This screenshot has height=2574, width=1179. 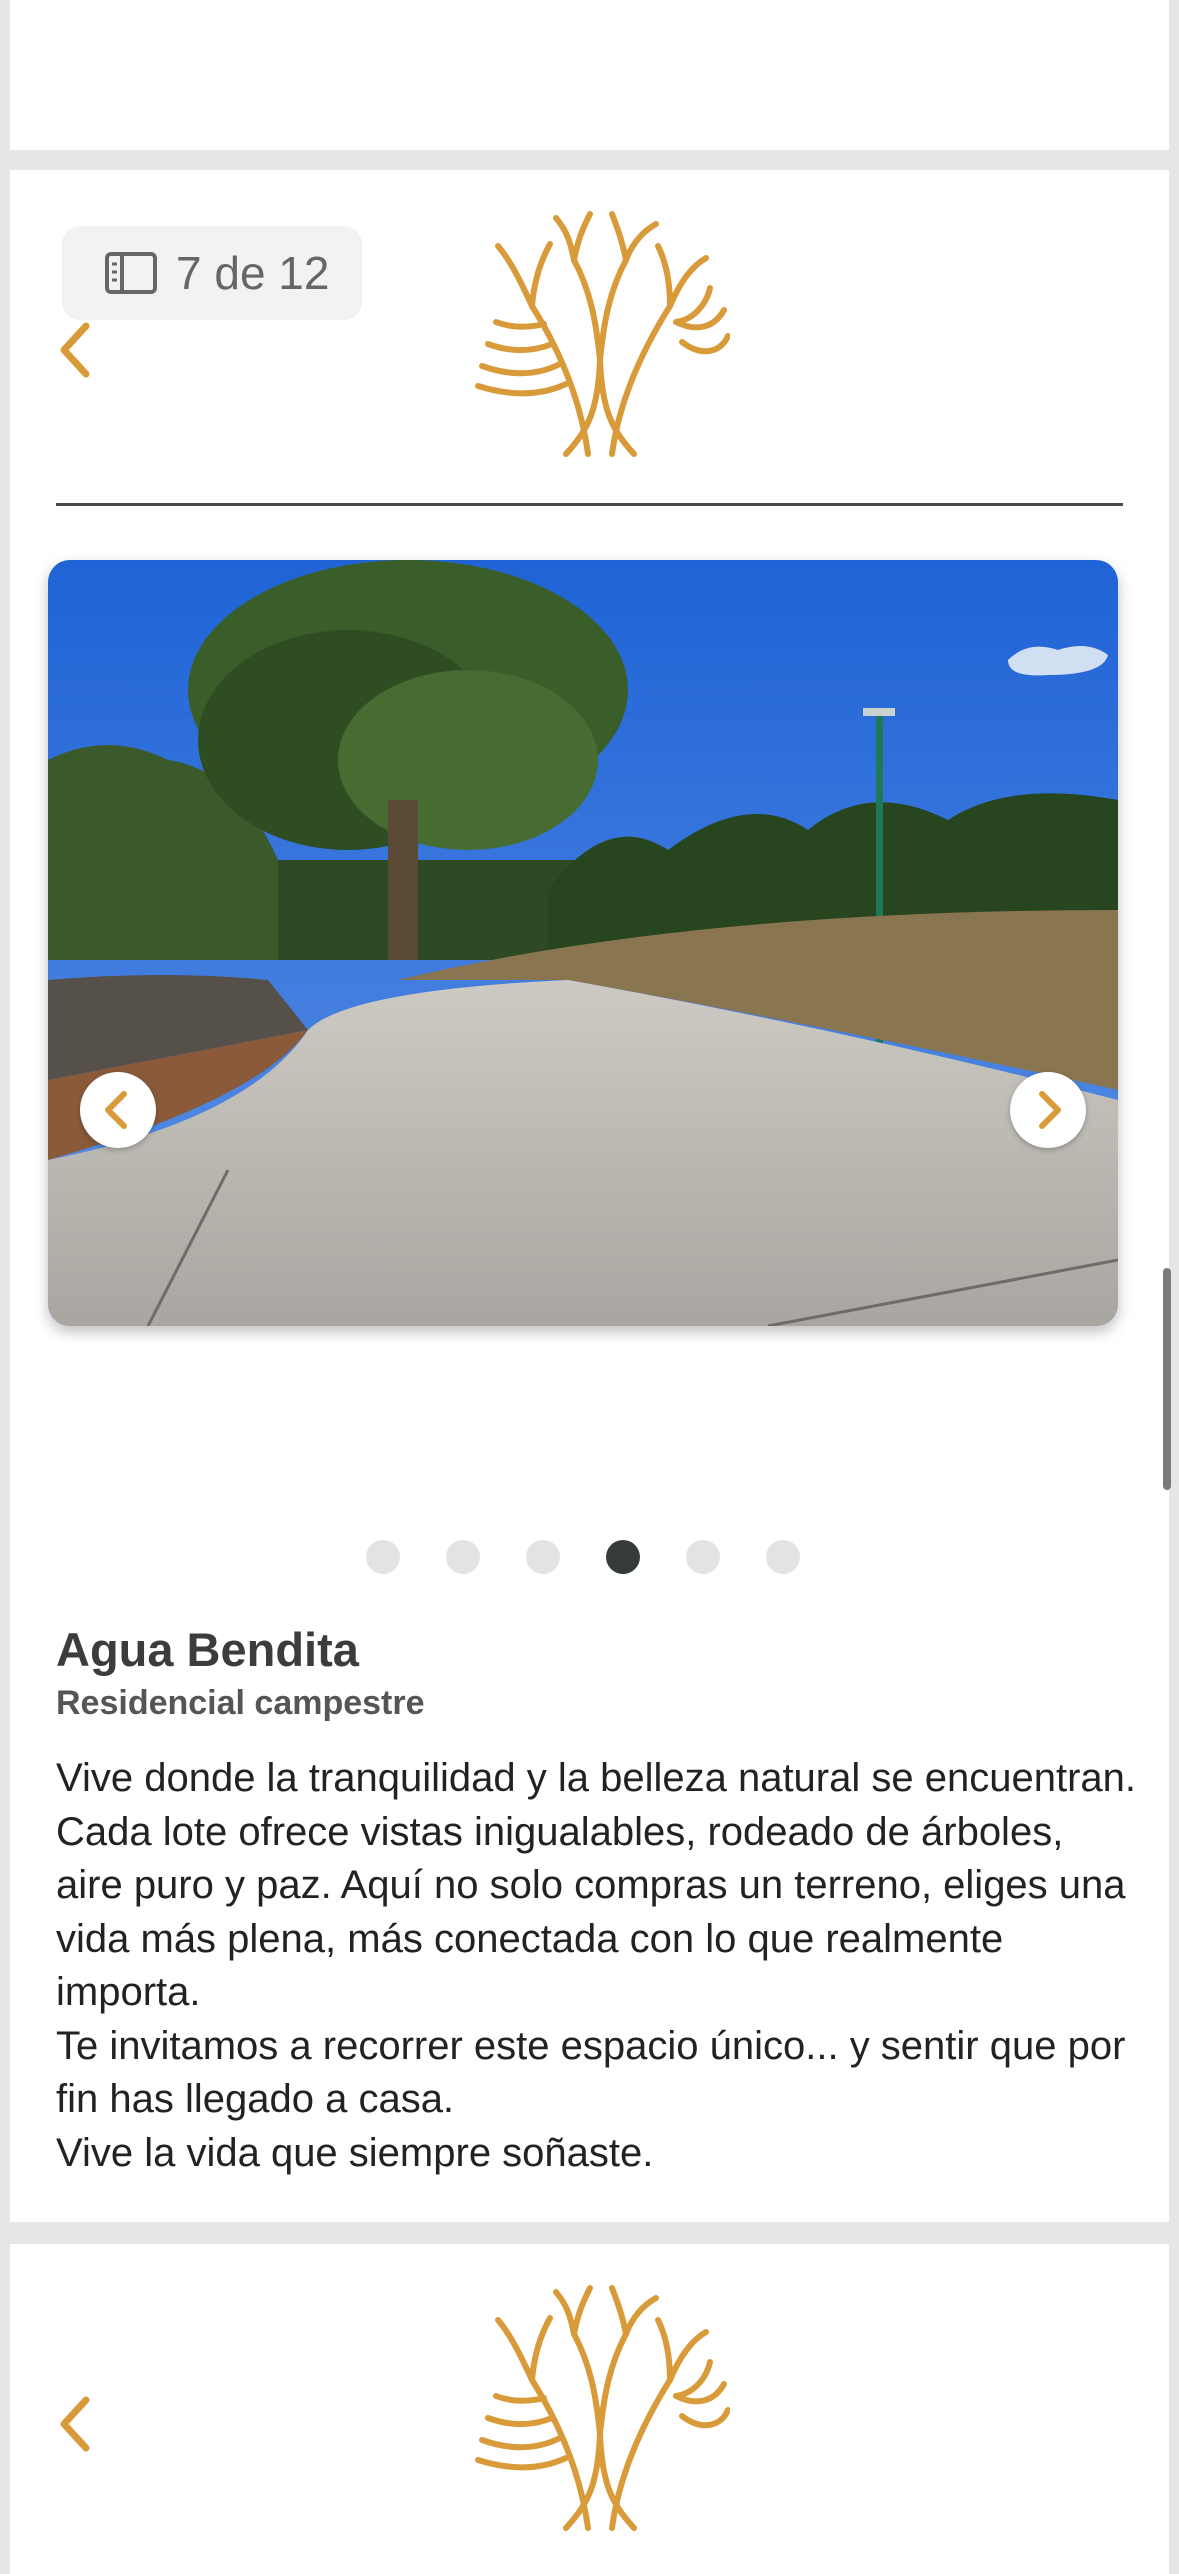 I want to click on header-divider, so click(x=589, y=504).